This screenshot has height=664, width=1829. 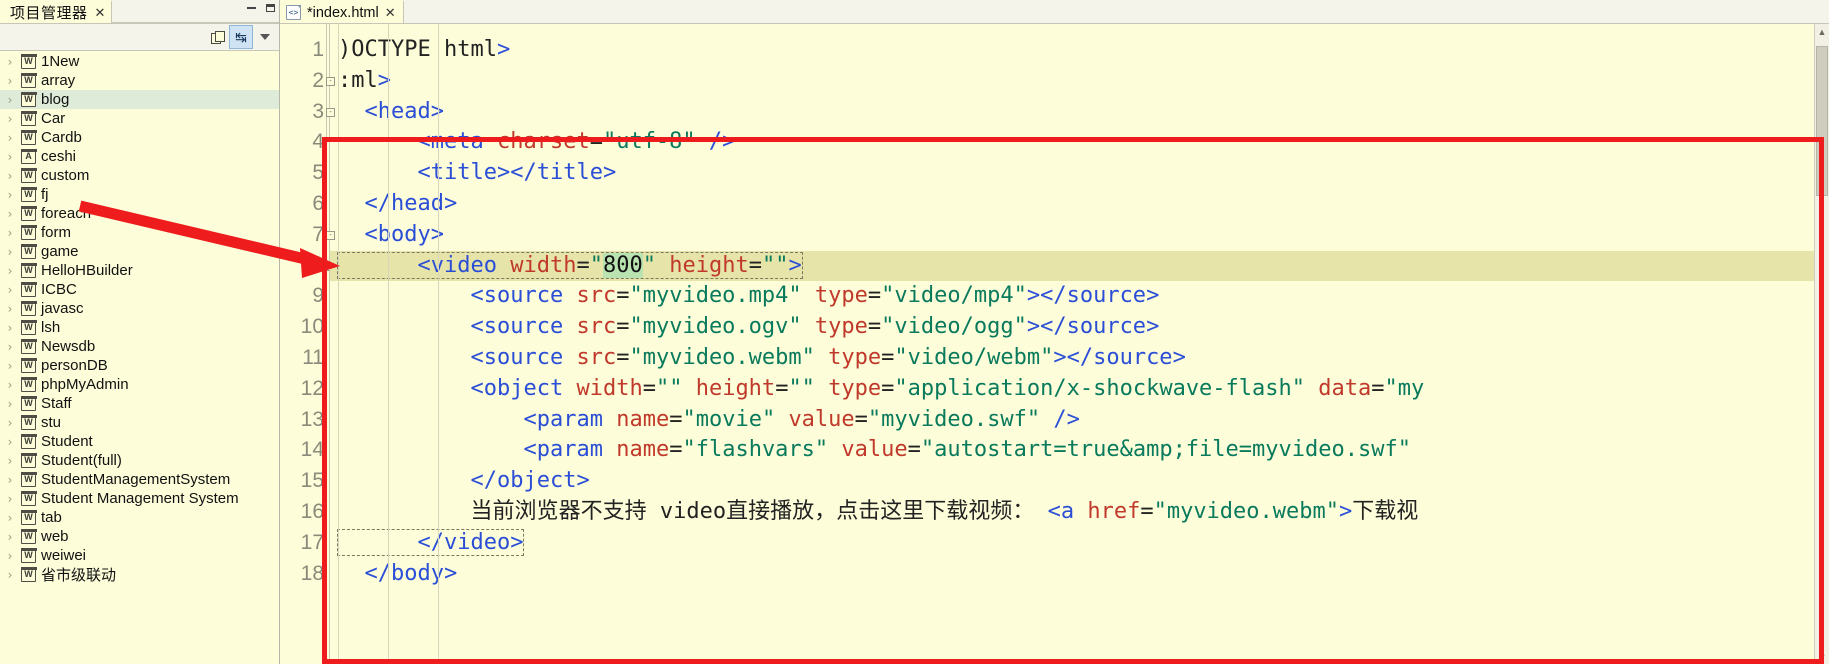 I want to click on tree-item: › W Car, so click(x=139, y=118).